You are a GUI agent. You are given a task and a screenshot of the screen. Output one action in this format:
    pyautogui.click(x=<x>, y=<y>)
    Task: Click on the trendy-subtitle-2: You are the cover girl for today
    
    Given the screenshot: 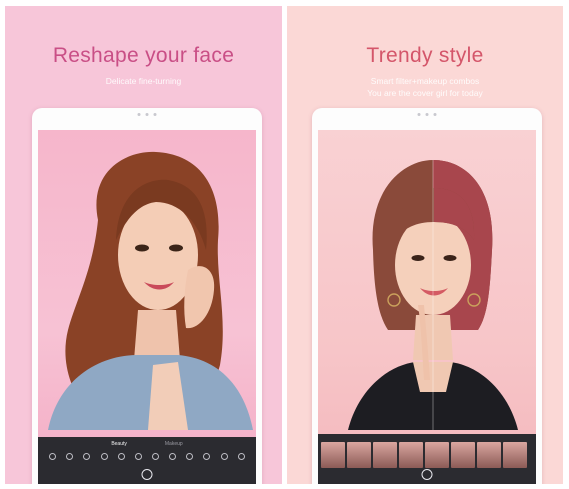 What is the action you would take?
    pyautogui.click(x=425, y=93)
    